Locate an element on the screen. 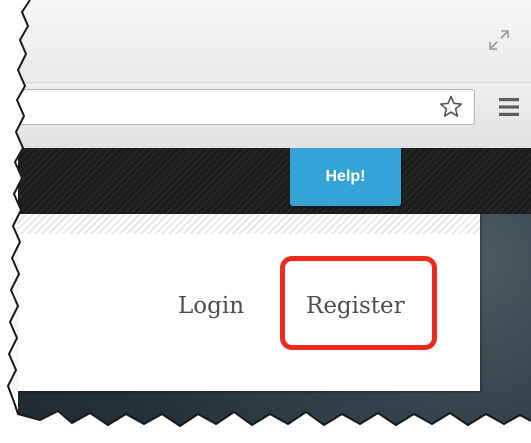  login-link: Login is located at coordinates (211, 306).